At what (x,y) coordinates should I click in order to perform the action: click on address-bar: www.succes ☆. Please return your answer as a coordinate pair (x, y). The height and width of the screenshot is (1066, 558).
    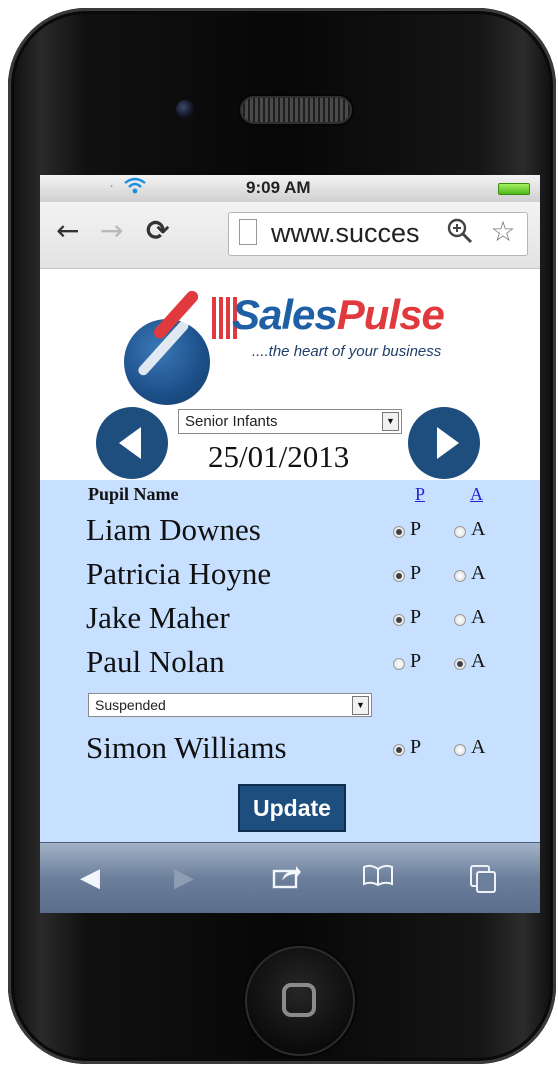
    Looking at the image, I should click on (378, 234).